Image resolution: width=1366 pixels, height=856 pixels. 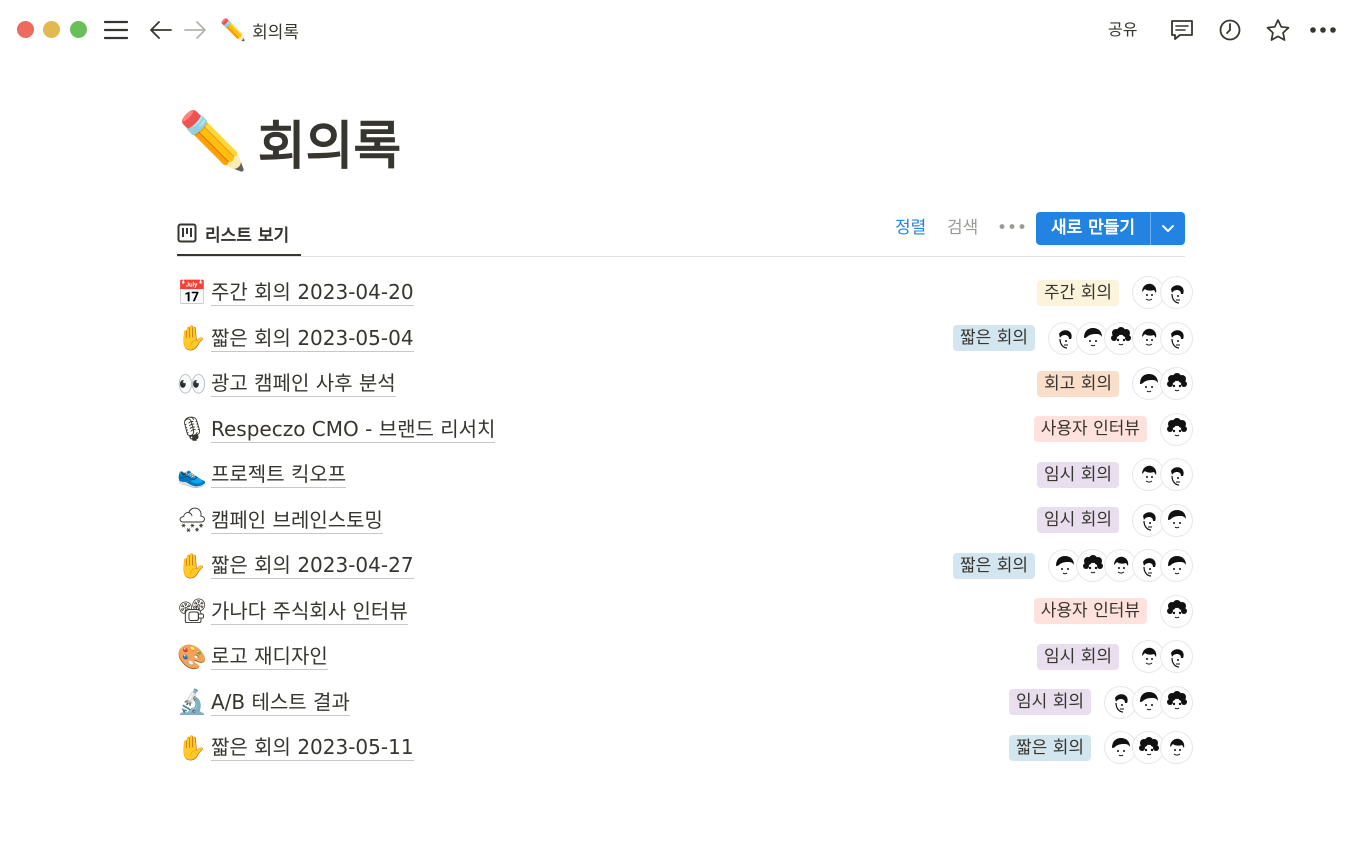 What do you see at coordinates (312, 338) in the screenshot?
I see `list-item-title: 짧은 회의 2023-05-04` at bounding box center [312, 338].